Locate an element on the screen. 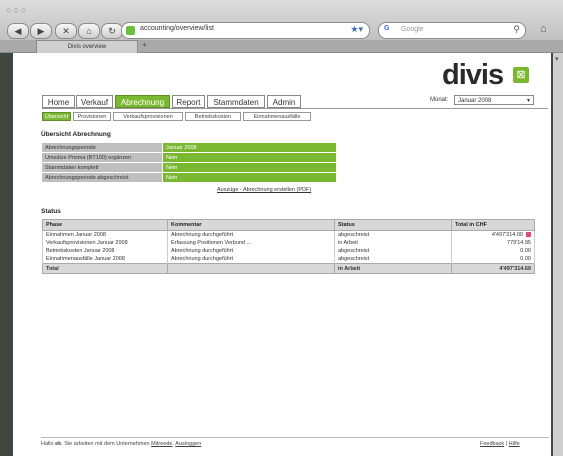 Image resolution: width=563 pixels, height=456 pixels. table-row: Umsätze Prisma (BT100) ergänzen Nein is located at coordinates (189, 157).